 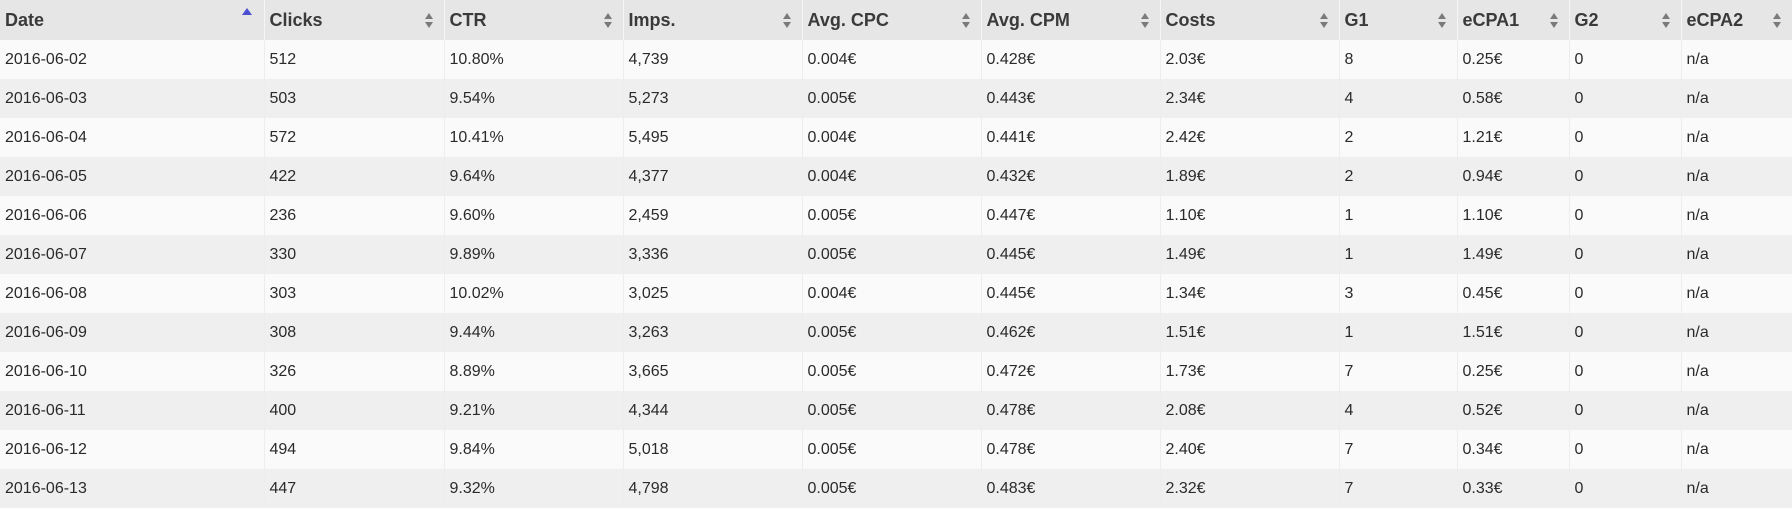 What do you see at coordinates (354, 371) in the screenshot?
I see `cell-clicks: 326` at bounding box center [354, 371].